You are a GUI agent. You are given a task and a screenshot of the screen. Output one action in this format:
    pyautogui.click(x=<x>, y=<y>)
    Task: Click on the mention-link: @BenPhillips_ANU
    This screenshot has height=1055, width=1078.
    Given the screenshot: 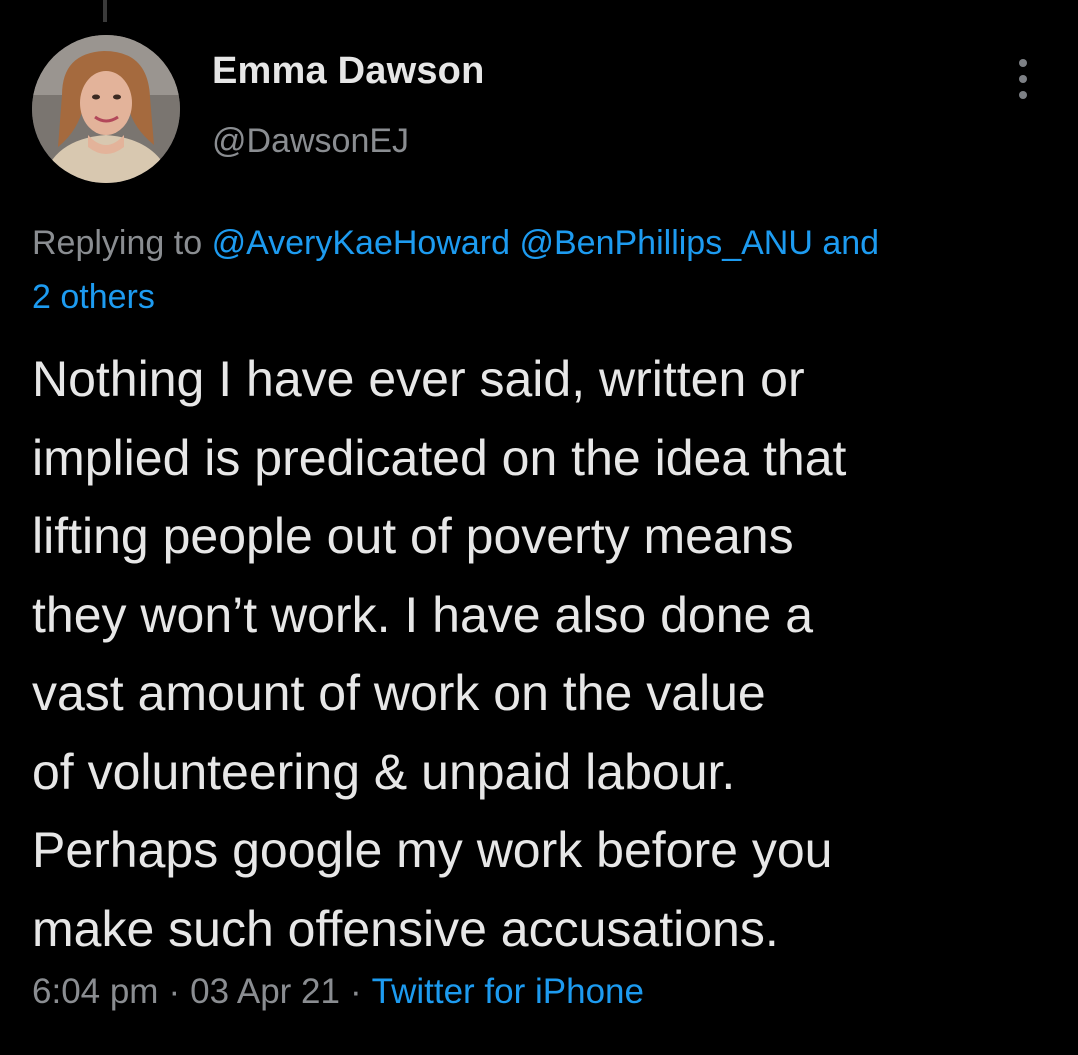 What is the action you would take?
    pyautogui.click(x=665, y=243)
    